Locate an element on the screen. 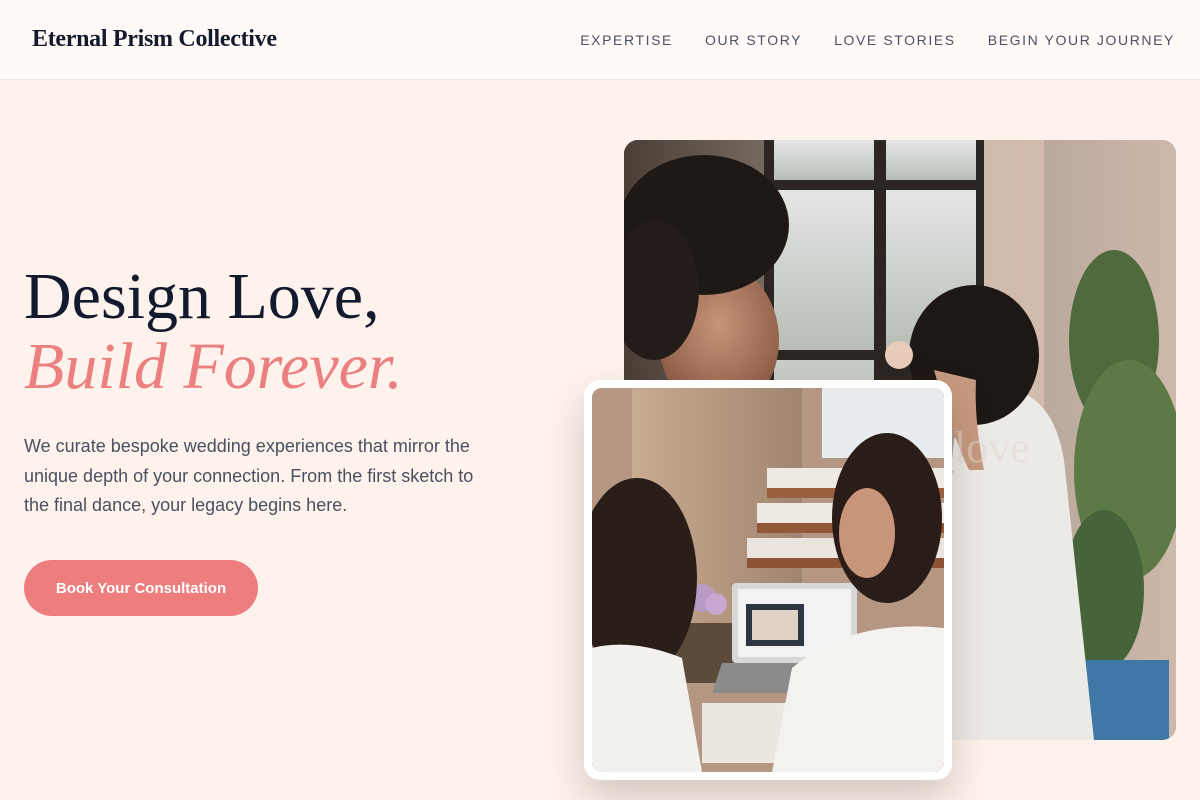 The image size is (1200, 800). planners-photo-illustration is located at coordinates (768, 580).